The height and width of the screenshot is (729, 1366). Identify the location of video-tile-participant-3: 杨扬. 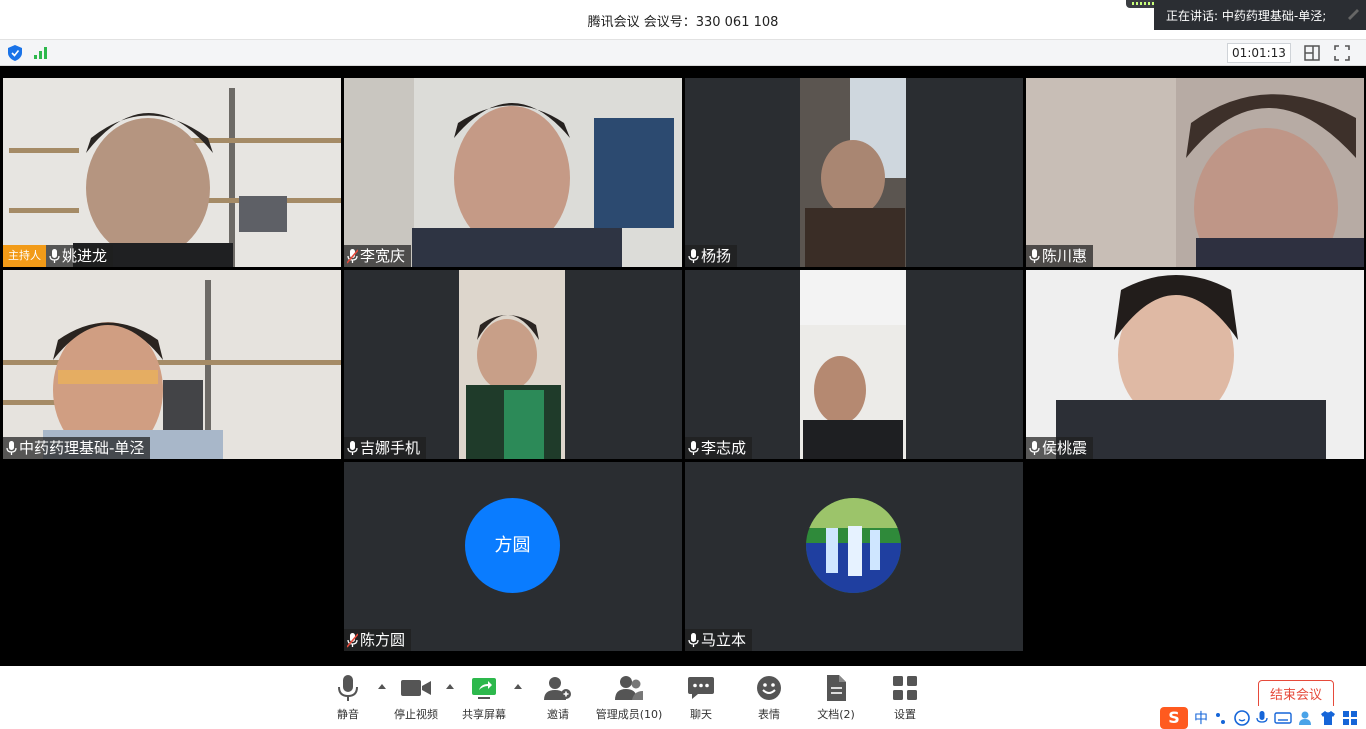
(854, 172).